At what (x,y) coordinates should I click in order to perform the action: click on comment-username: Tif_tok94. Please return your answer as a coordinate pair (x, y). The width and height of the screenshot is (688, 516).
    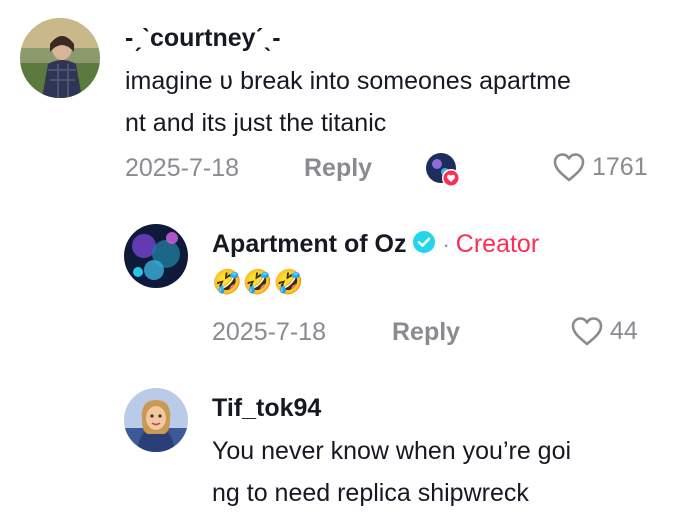
    Looking at the image, I should click on (266, 408).